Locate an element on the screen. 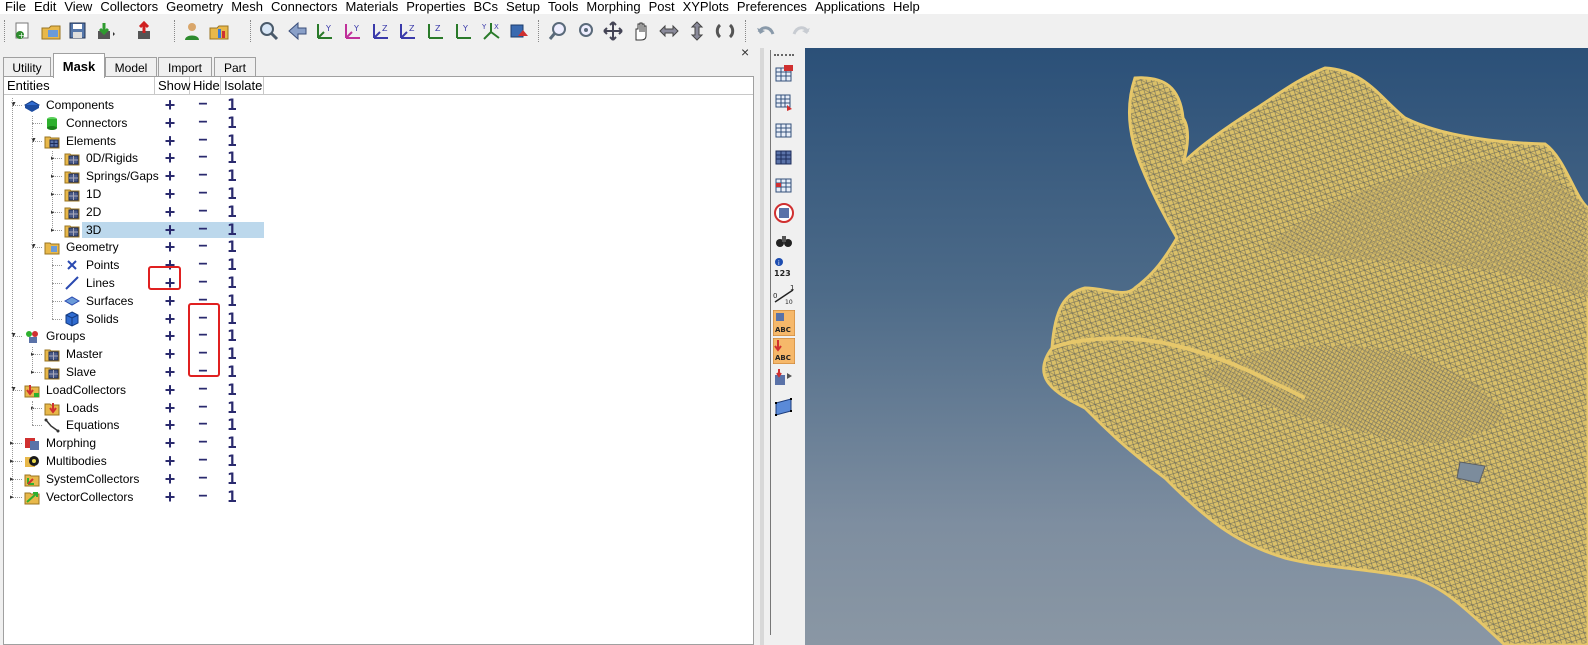  panel-close-button: × is located at coordinates (745, 52).